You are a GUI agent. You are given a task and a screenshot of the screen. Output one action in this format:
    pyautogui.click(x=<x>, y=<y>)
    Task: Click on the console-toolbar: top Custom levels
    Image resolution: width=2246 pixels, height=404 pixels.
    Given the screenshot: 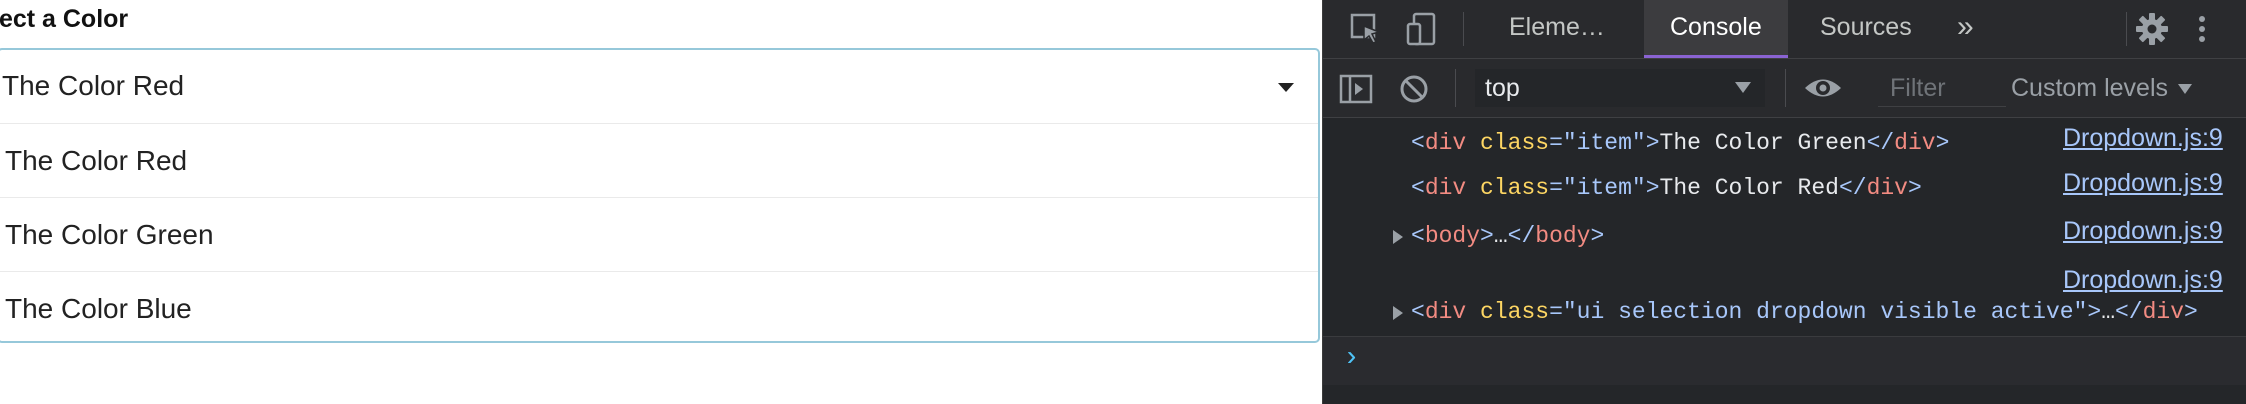 What is the action you would take?
    pyautogui.click(x=1784, y=88)
    